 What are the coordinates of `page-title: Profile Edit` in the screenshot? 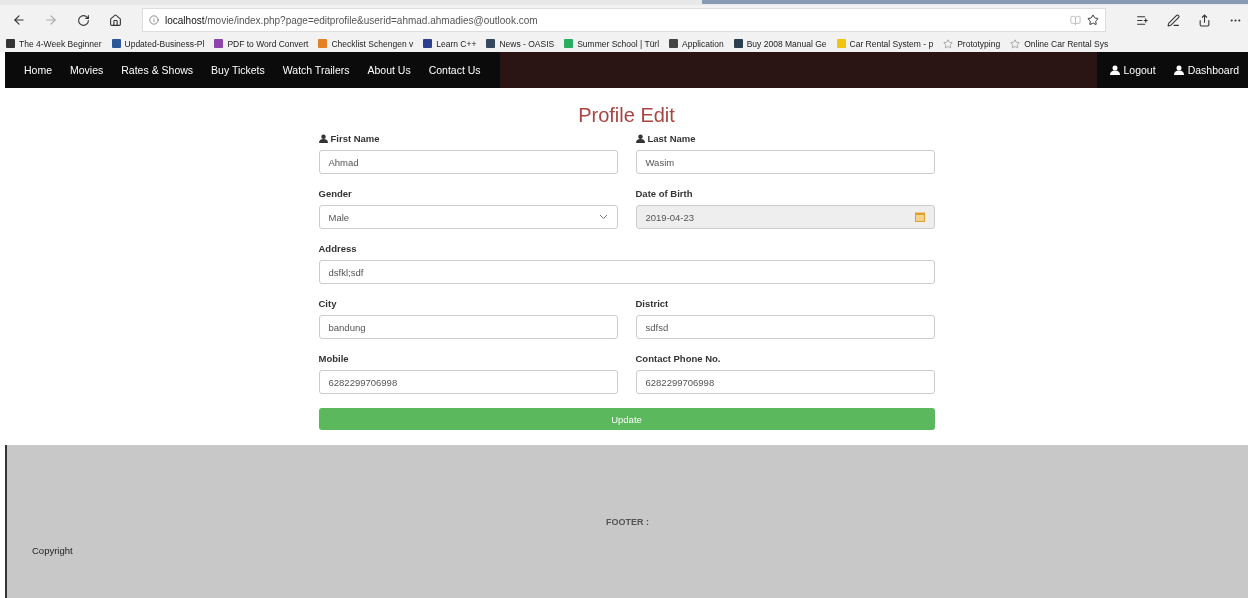 It's located at (626, 115).